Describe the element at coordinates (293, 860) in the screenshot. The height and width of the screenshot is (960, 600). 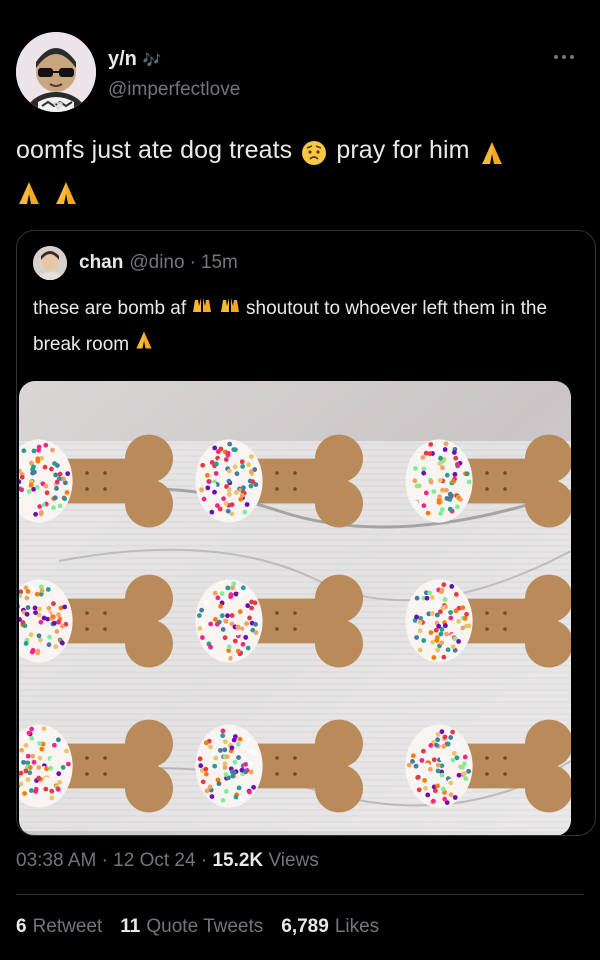
I see `views-label: Views` at that location.